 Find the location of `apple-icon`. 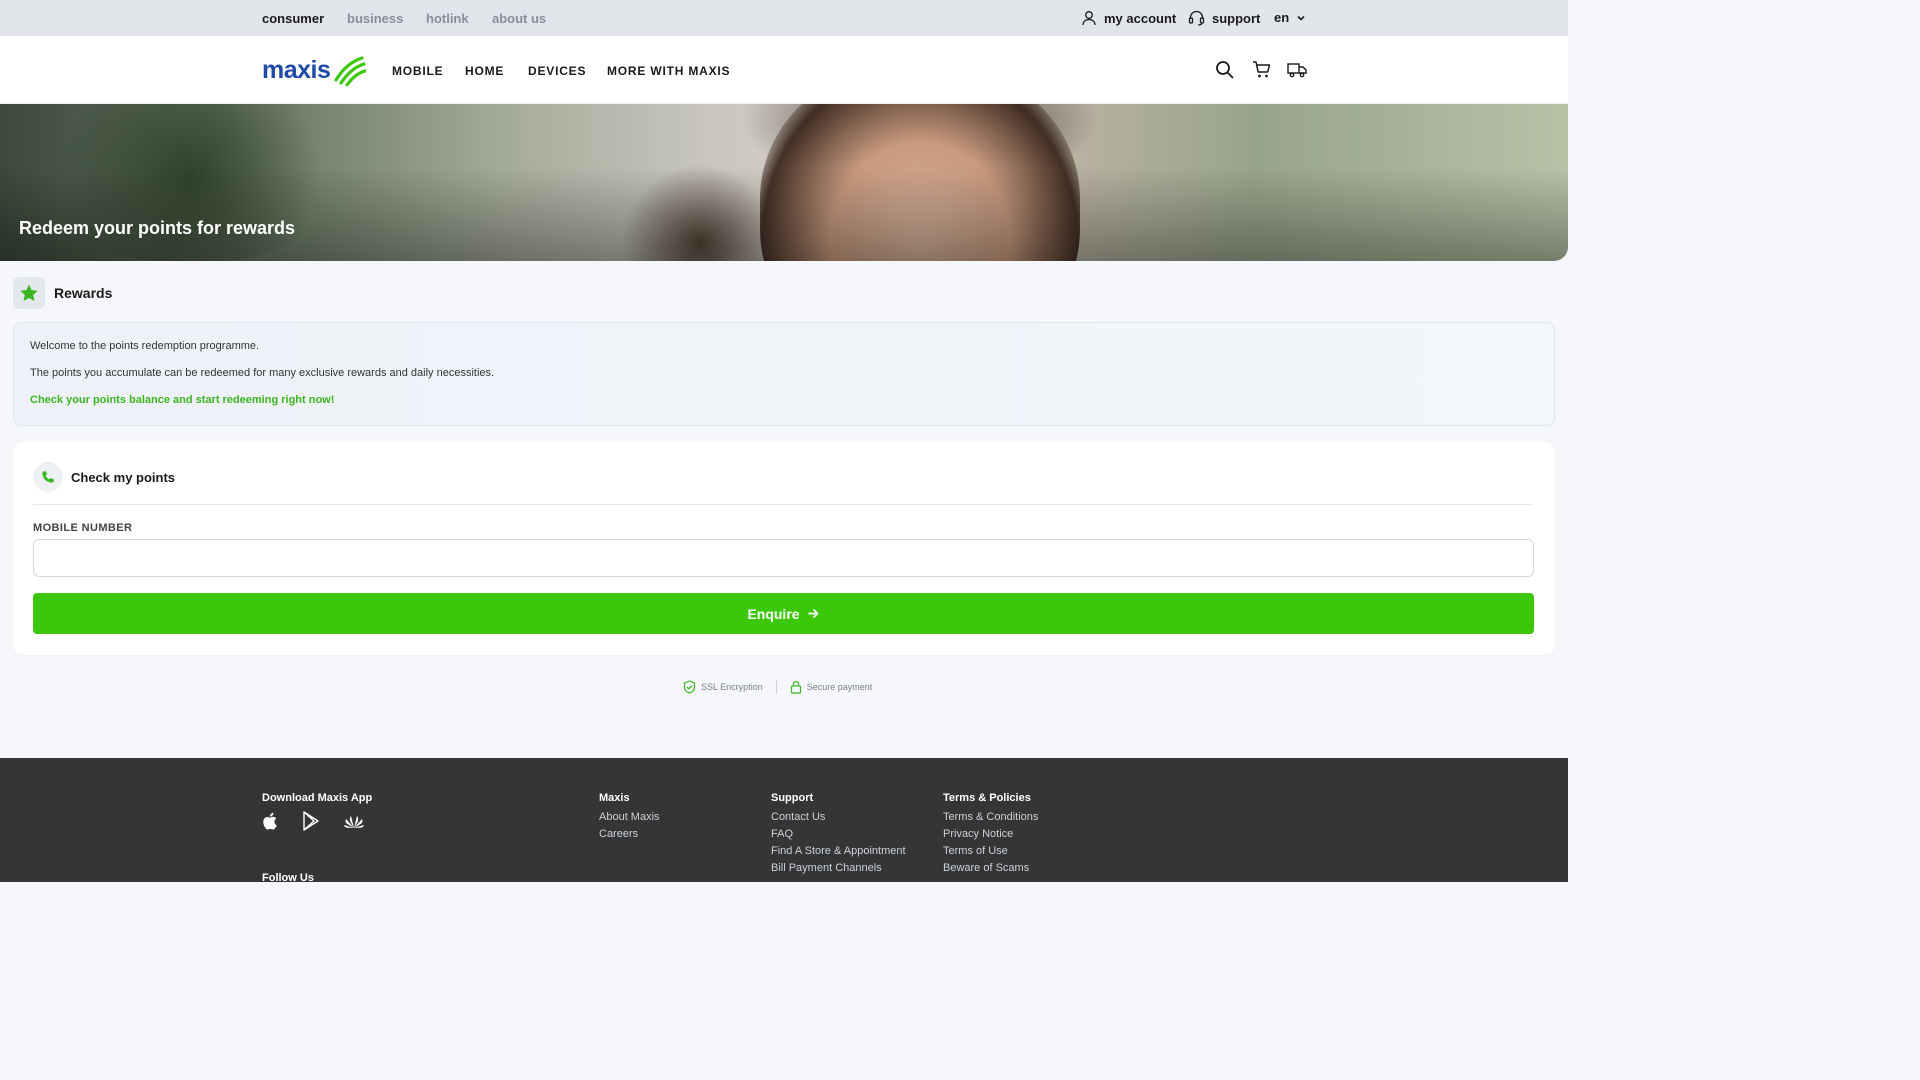

apple-icon is located at coordinates (271, 821).